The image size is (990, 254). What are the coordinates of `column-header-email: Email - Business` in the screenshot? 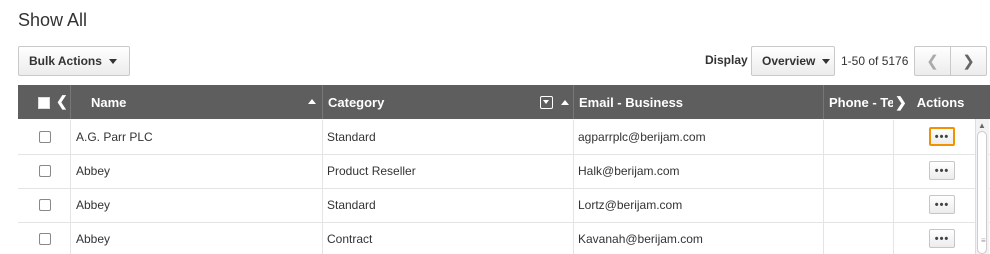 It's located at (698, 102).